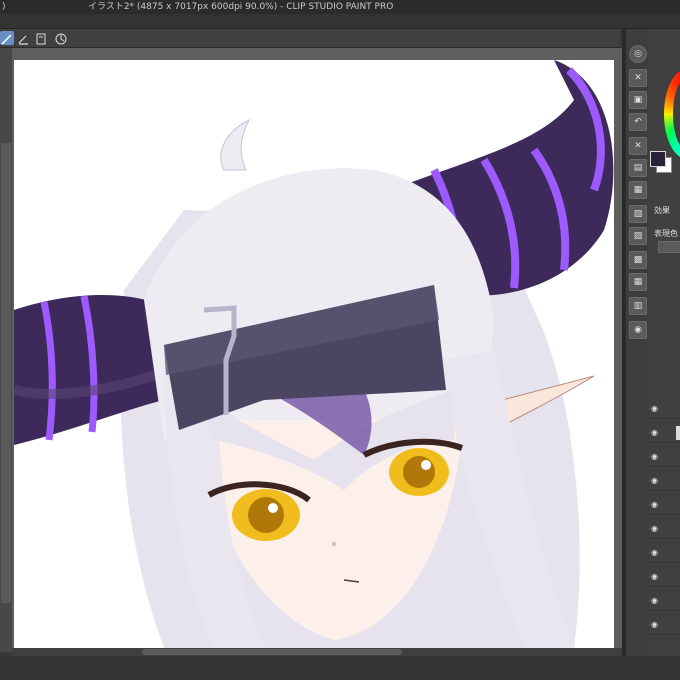  What do you see at coordinates (61, 38) in the screenshot?
I see `rotate-icon` at bounding box center [61, 38].